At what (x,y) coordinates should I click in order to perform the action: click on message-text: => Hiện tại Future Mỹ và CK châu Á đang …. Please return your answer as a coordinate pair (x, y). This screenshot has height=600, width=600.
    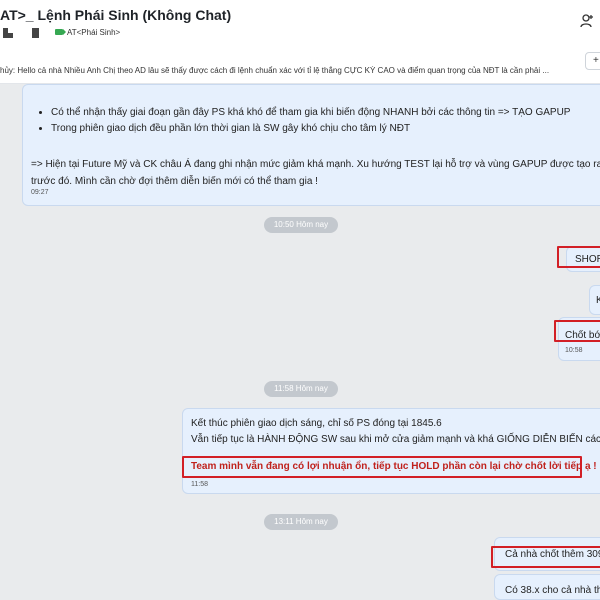
    Looking at the image, I should click on (315, 173).